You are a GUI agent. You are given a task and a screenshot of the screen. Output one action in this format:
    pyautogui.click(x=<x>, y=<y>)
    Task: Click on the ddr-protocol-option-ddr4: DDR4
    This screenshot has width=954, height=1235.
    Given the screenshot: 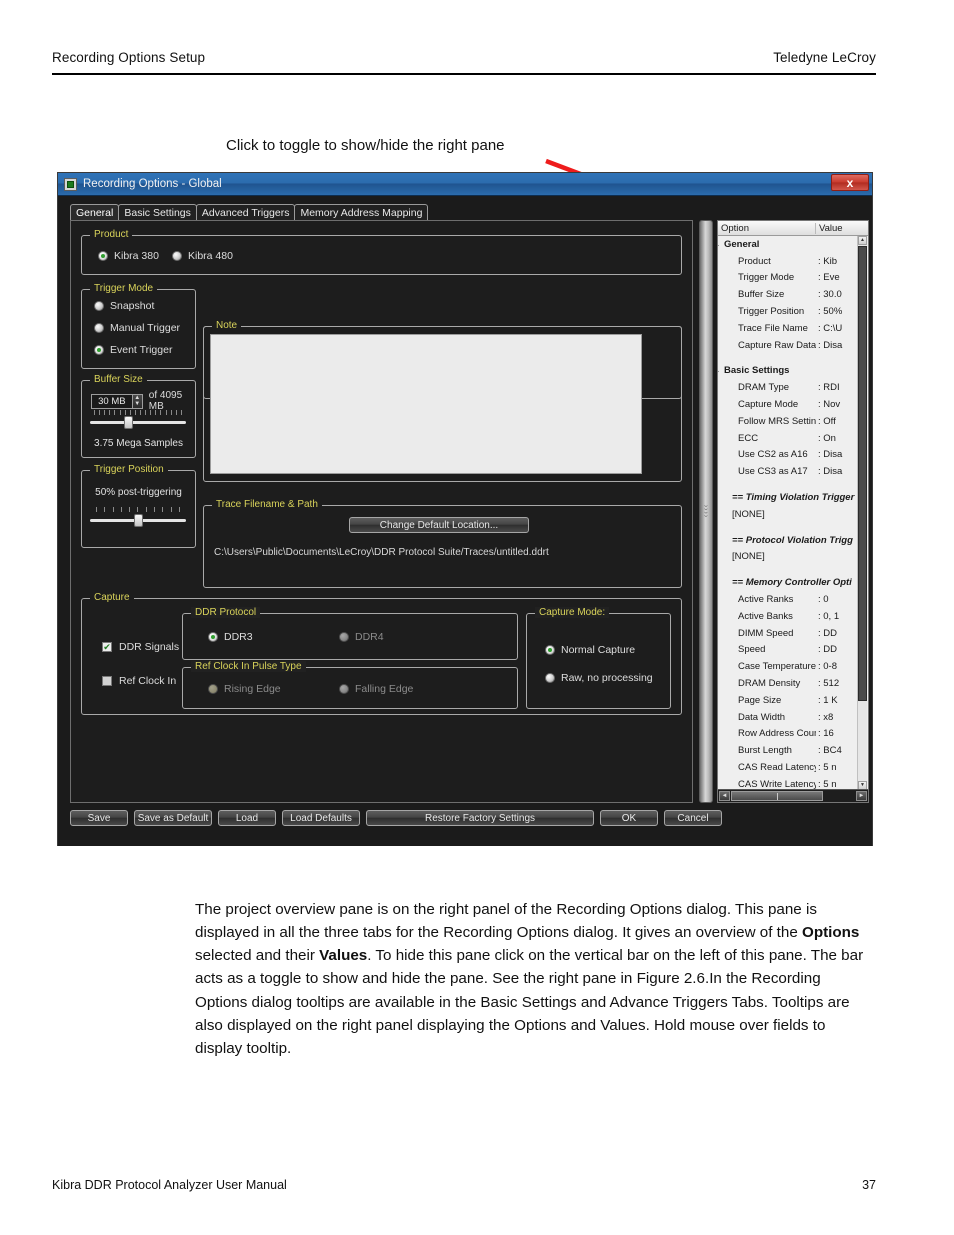 What is the action you would take?
    pyautogui.click(x=361, y=637)
    